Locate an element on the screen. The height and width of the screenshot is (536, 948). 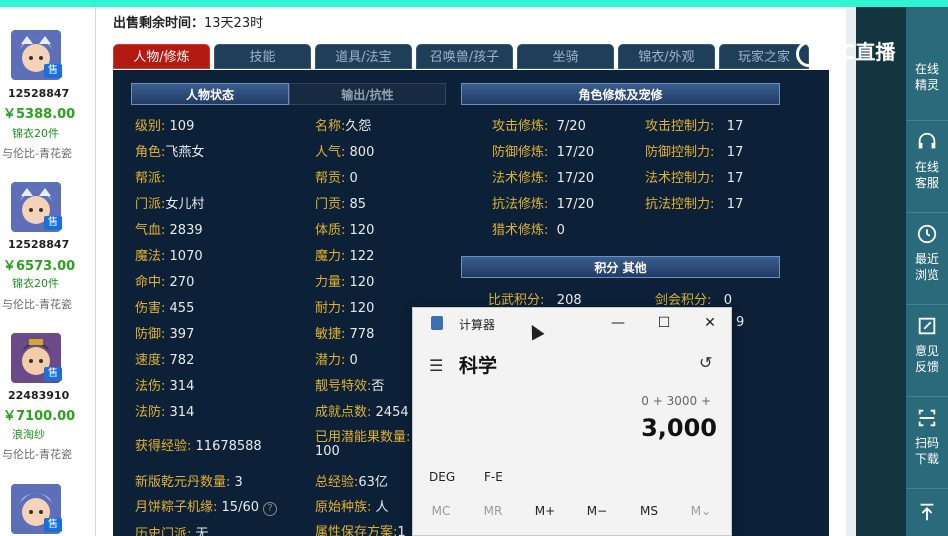
feedback-label-1: 意见 is located at coordinates (926, 351).